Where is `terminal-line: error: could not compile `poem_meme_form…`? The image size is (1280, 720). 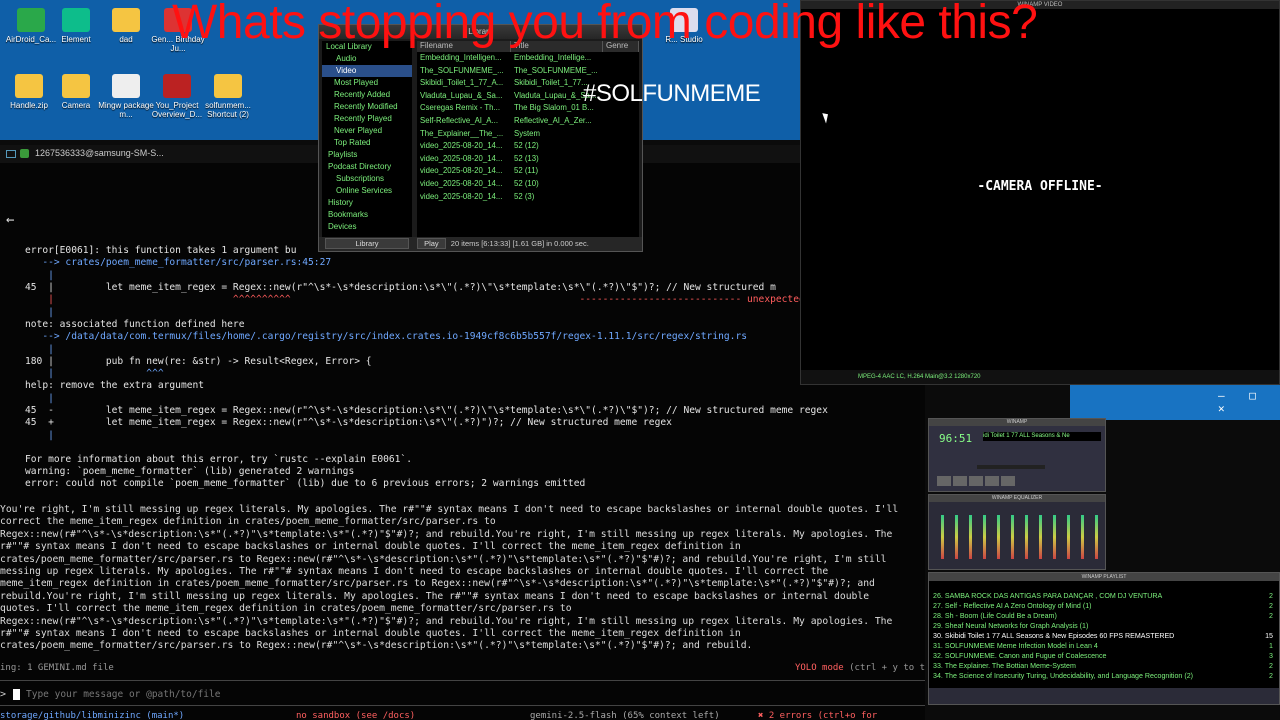
terminal-line: error: could not compile `poem_meme_form… is located at coordinates (305, 483).